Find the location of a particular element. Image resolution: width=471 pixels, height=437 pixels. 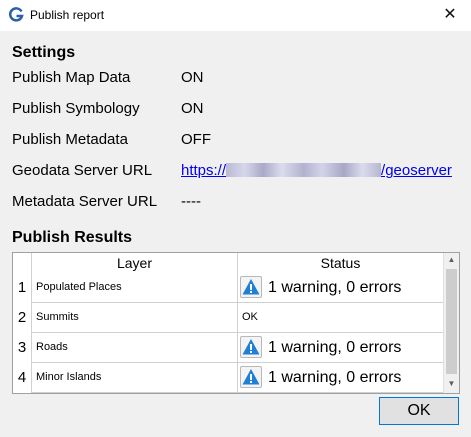

status-cell: OK is located at coordinates (341, 318).